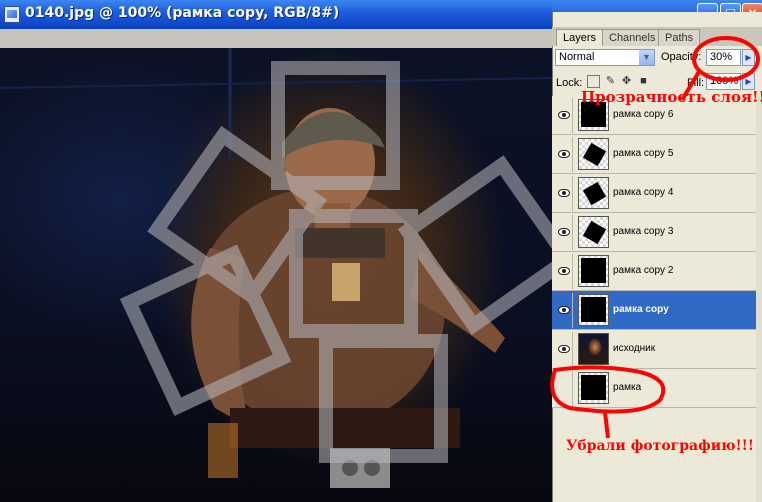  What do you see at coordinates (671, 97) in the screenshot?
I see `opacity-annotation: Прозрачность слоя!!!` at bounding box center [671, 97].